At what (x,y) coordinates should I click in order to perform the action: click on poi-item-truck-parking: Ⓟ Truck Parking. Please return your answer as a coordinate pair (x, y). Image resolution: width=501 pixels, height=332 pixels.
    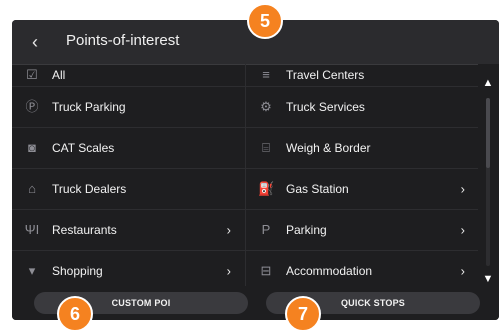
    Looking at the image, I should click on (128, 107).